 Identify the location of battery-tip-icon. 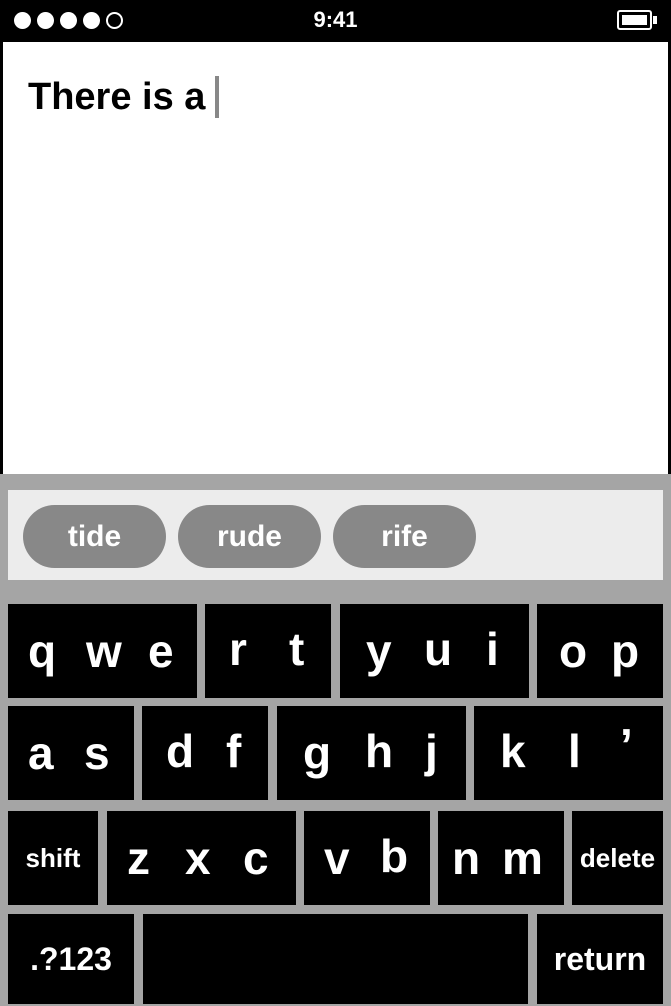
(655, 20).